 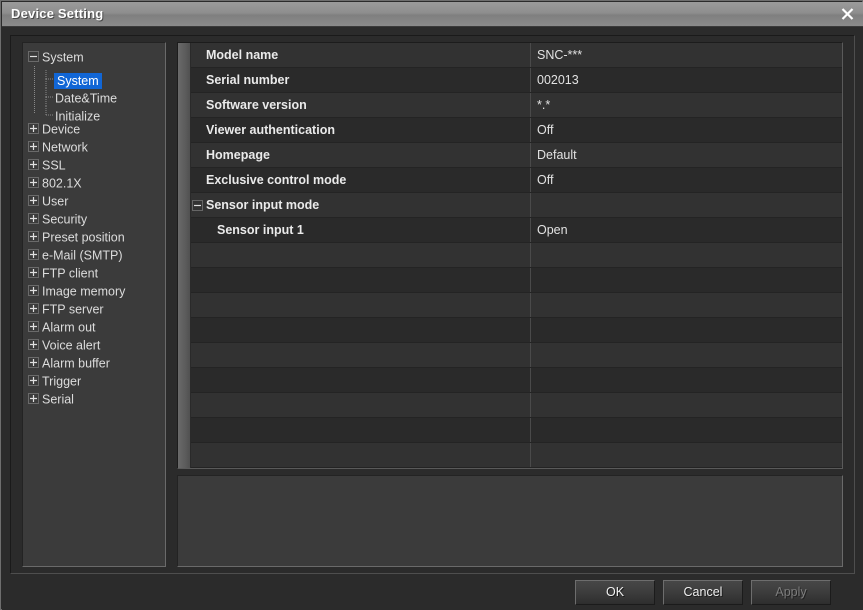 I want to click on tree-item-ssl: SSL, so click(x=94, y=165).